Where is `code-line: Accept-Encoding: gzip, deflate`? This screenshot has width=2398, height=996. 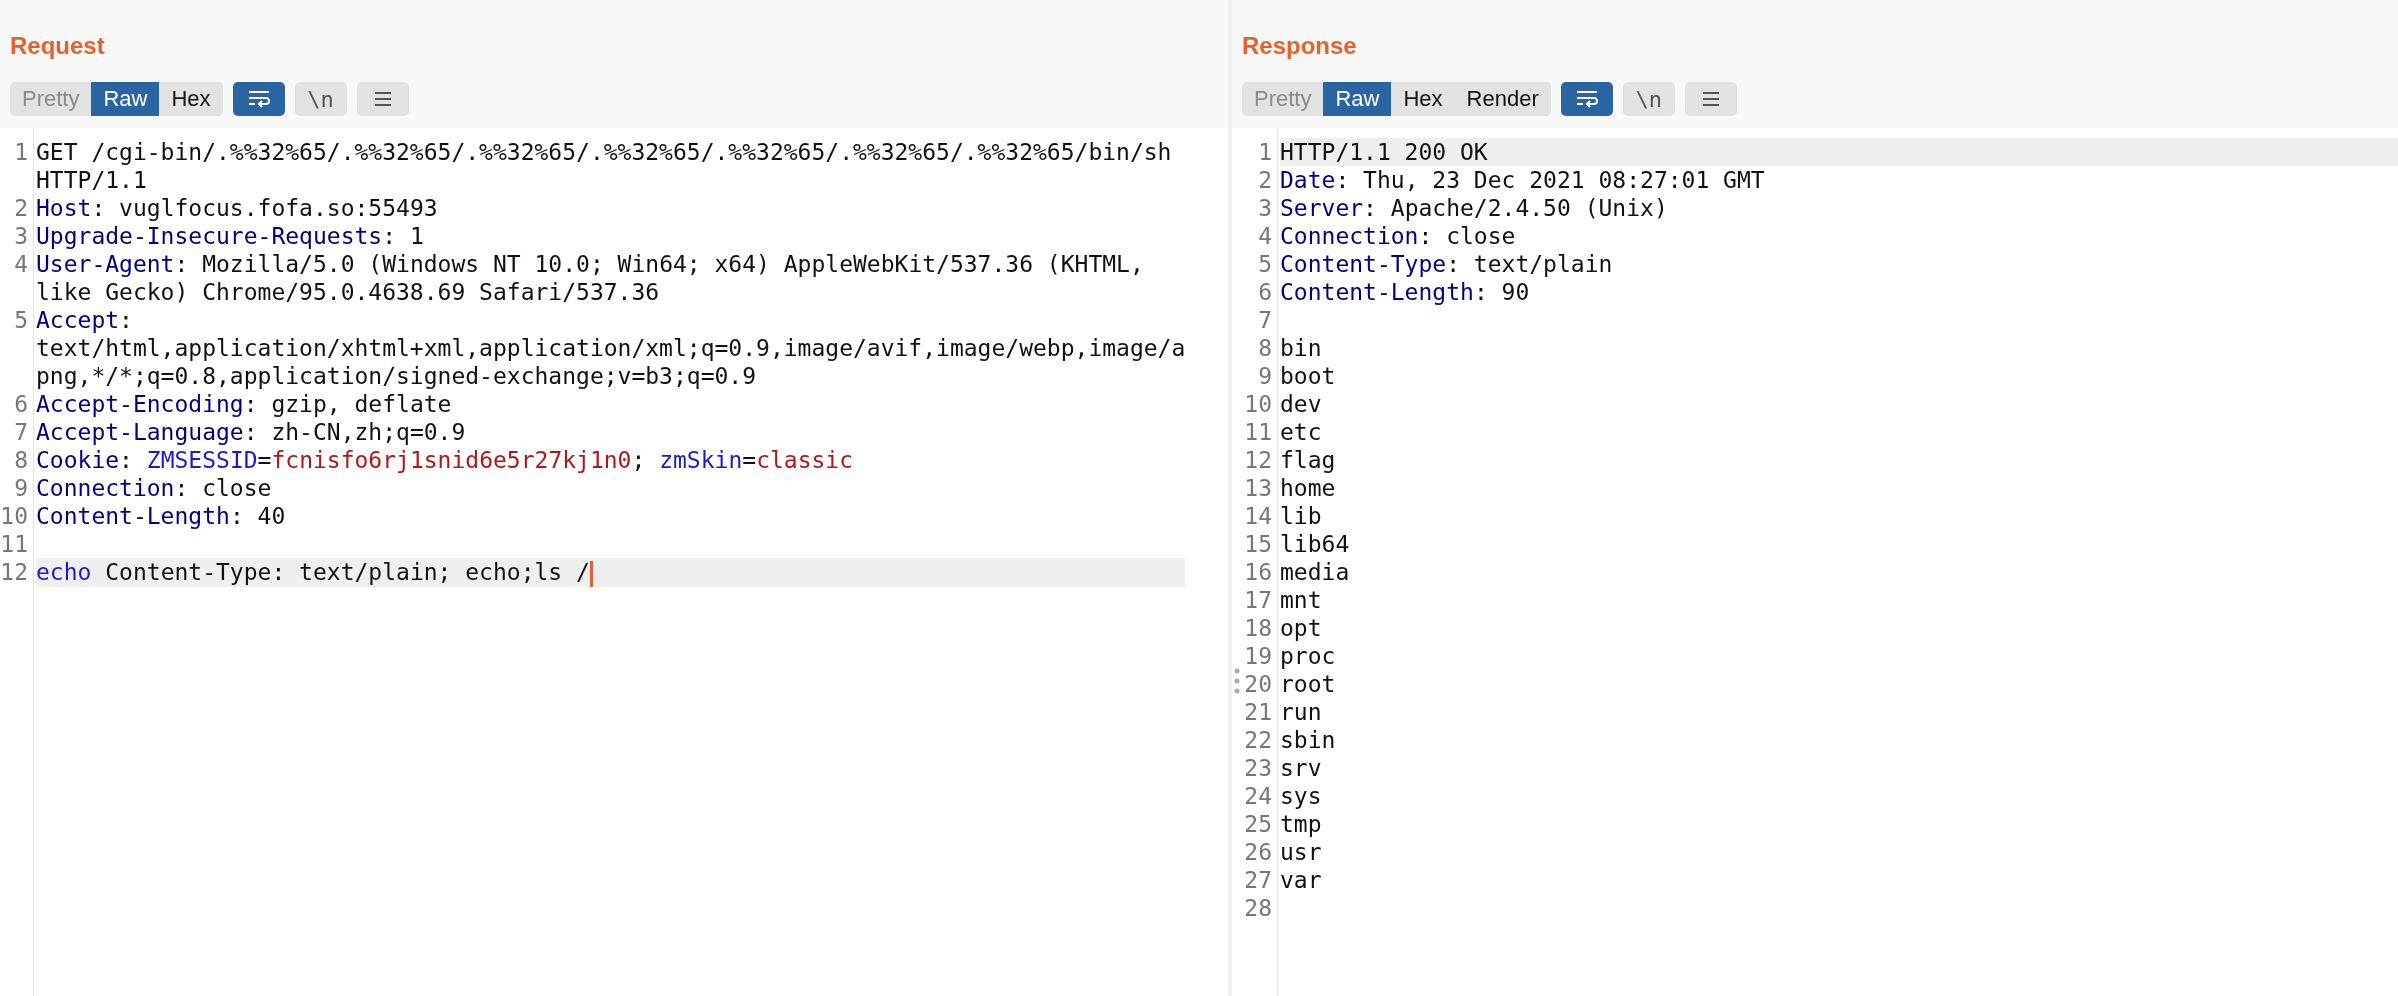 code-line: Accept-Encoding: gzip, deflate is located at coordinates (244, 404).